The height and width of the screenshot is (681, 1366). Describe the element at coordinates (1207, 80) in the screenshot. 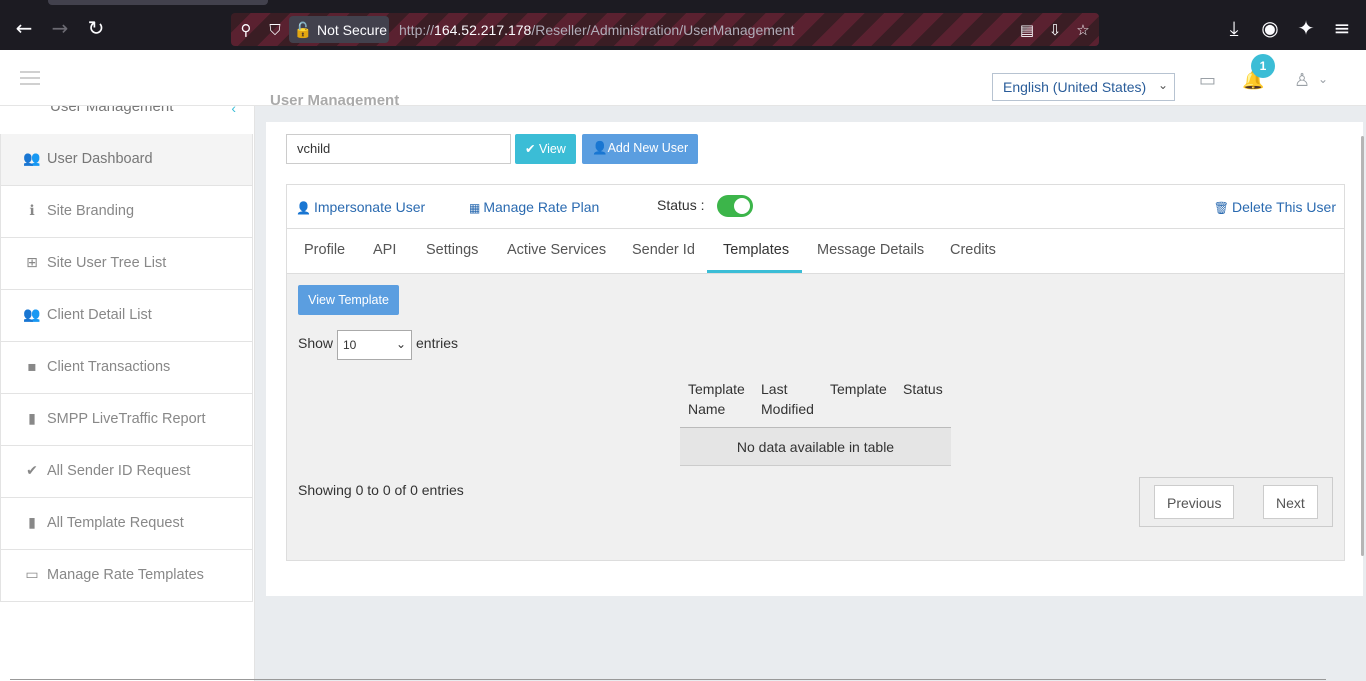

I see `card-icon: ▭` at that location.